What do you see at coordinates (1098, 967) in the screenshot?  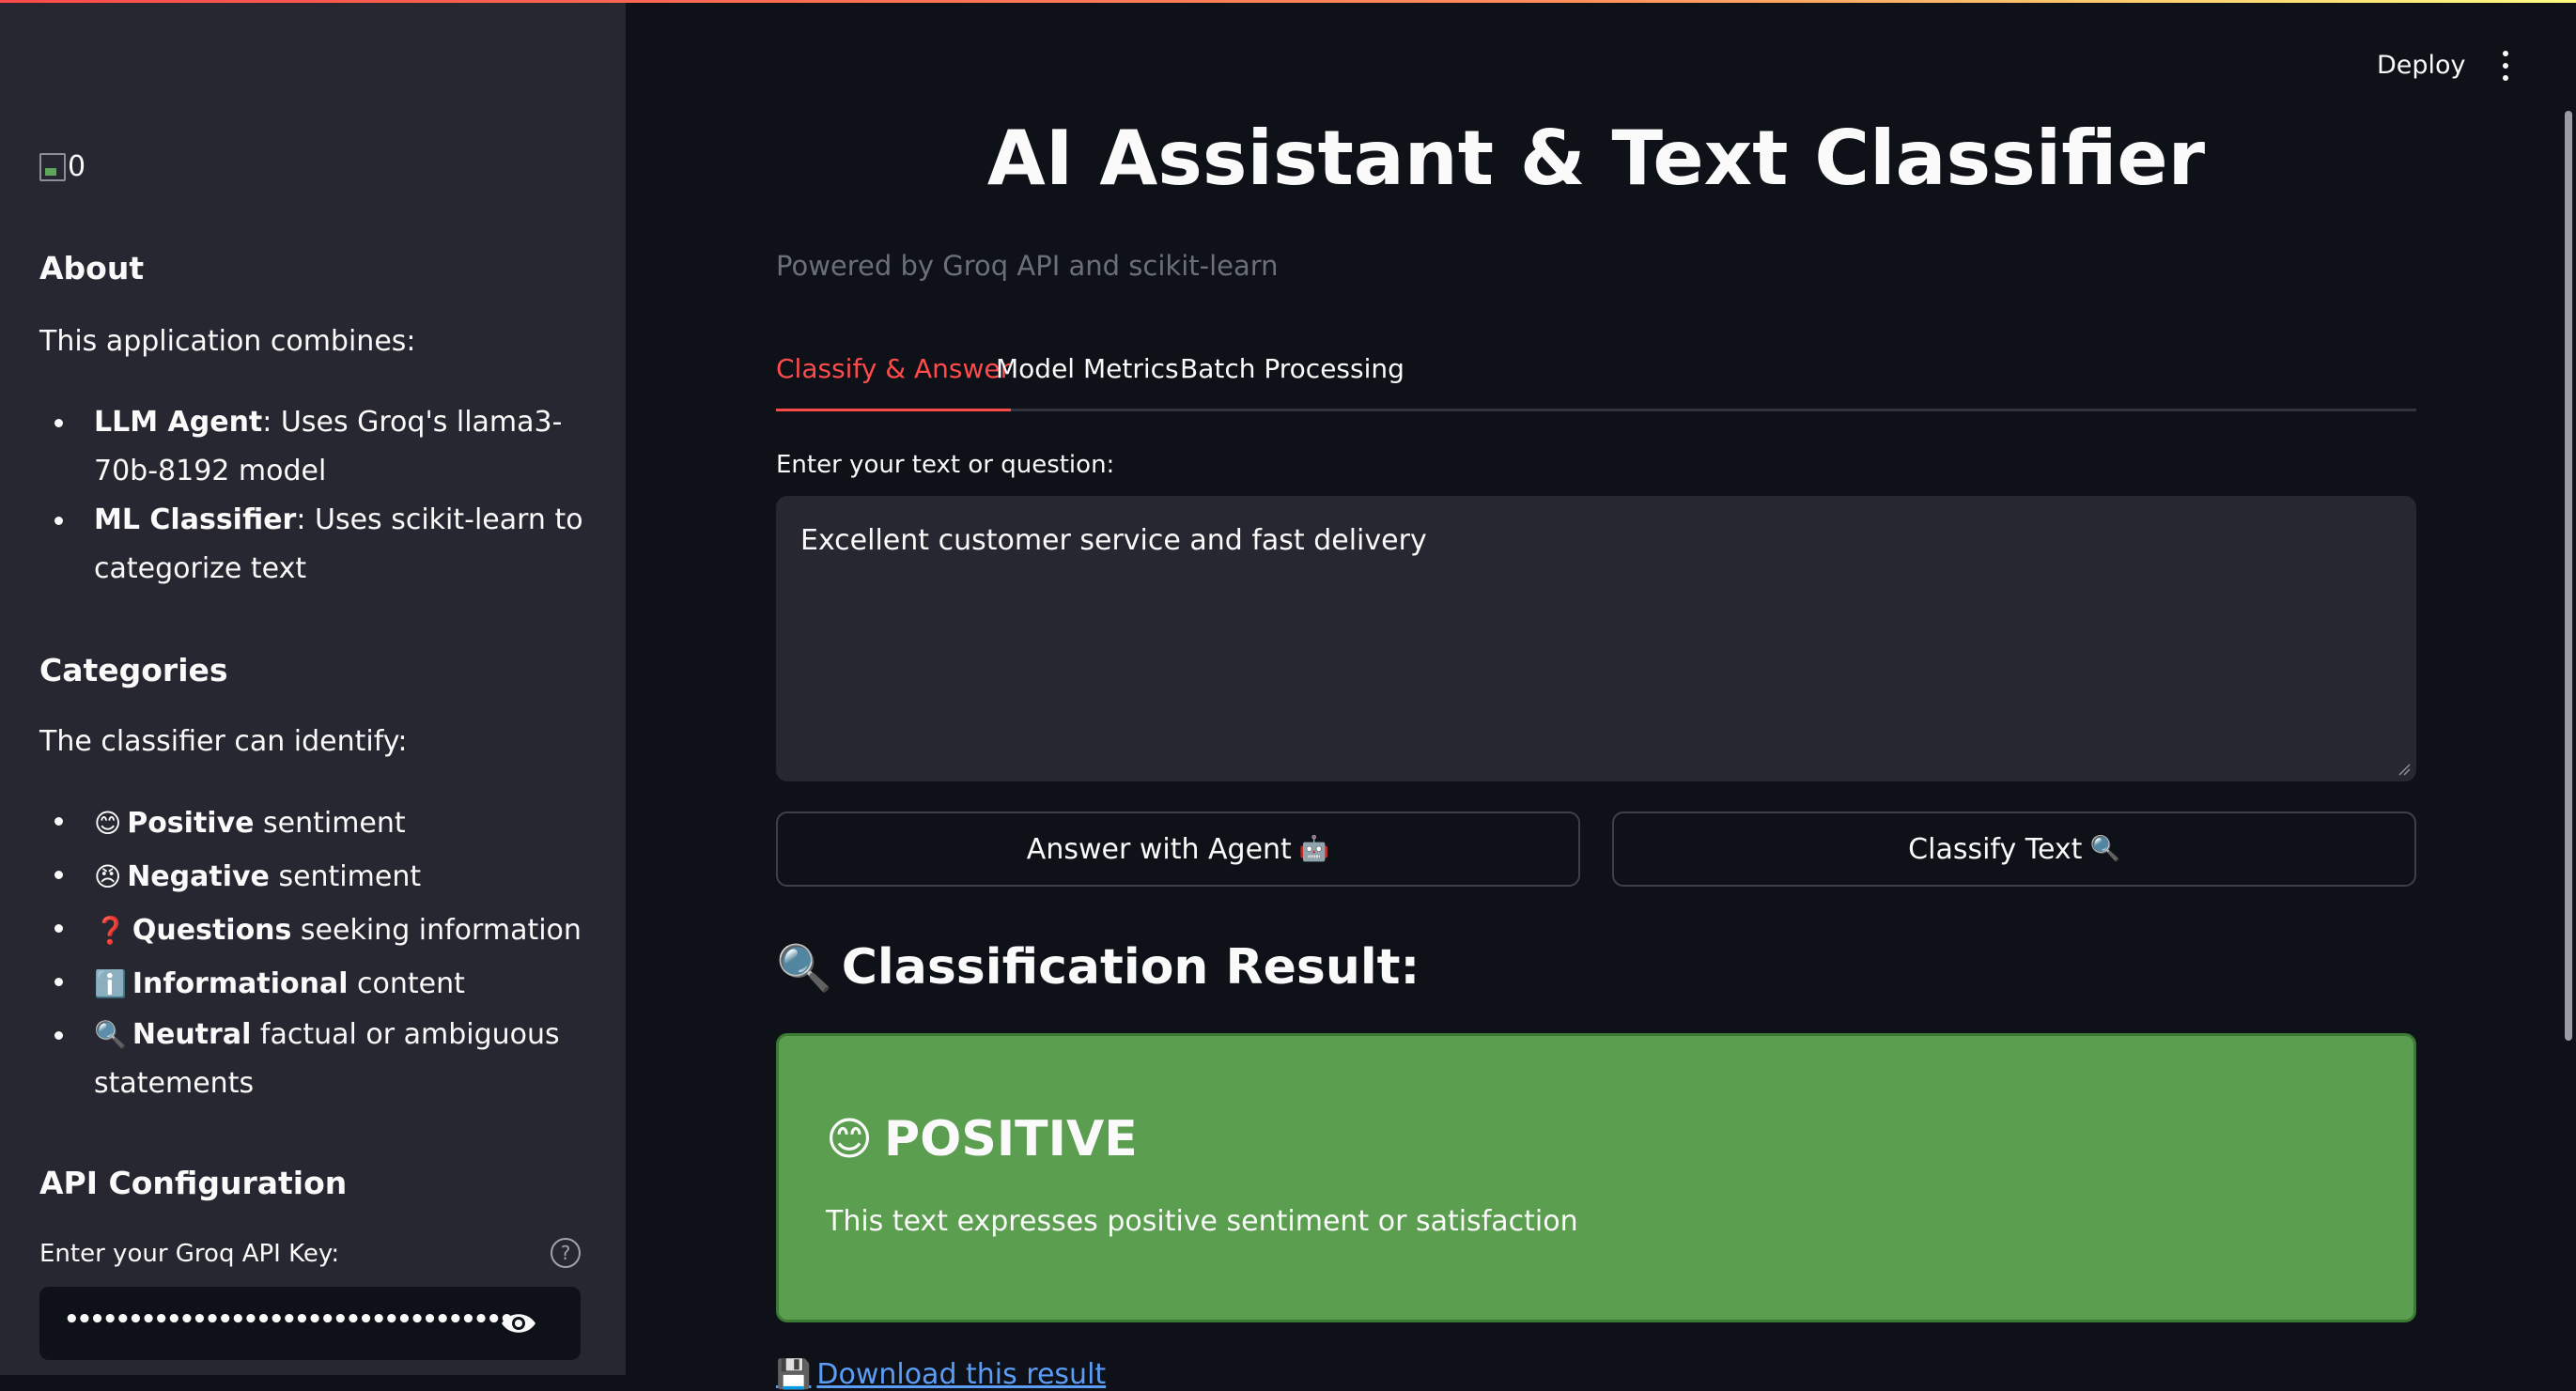 I see `result-heading: 🔍 Classification Result:` at bounding box center [1098, 967].